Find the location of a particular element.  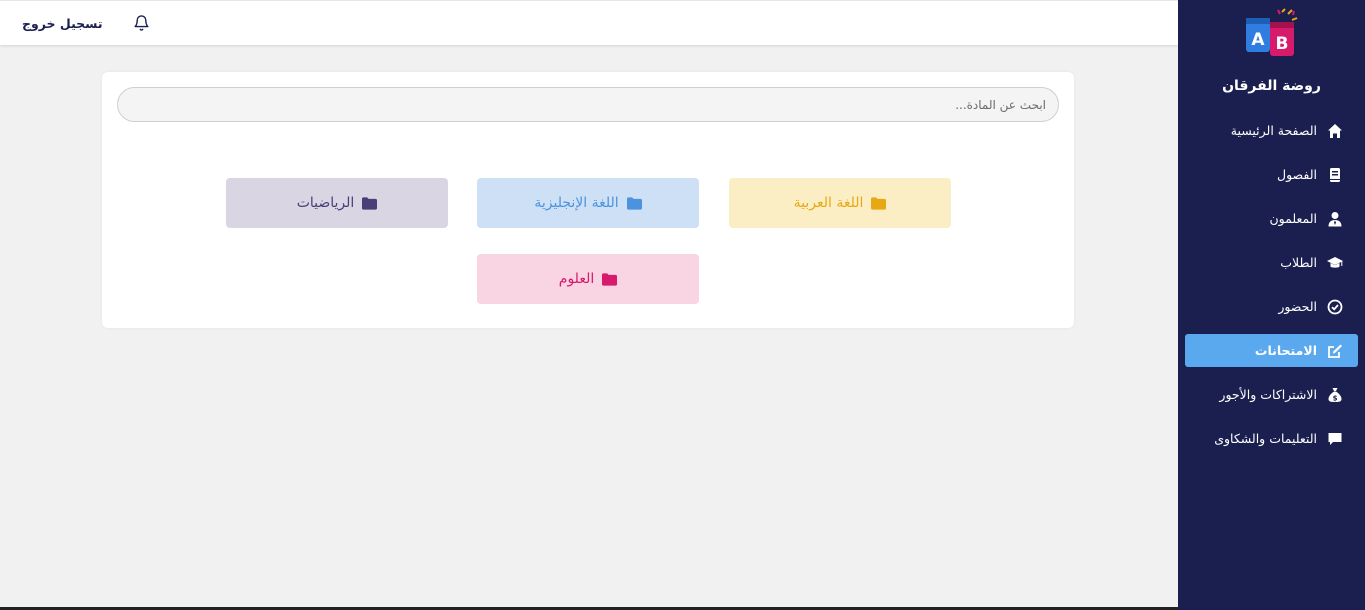

sidebar-item-exams: الامتحانات is located at coordinates (1271, 350).